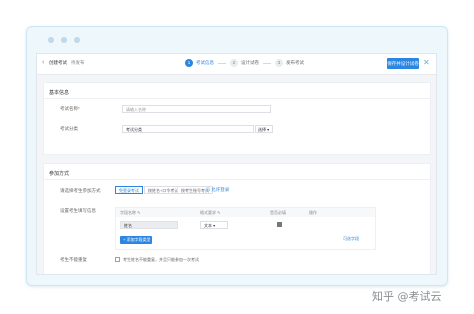 The width and height of the screenshot is (474, 314). Describe the element at coordinates (130, 212) in the screenshot. I see `column-header: 字段名称 ✎` at that location.